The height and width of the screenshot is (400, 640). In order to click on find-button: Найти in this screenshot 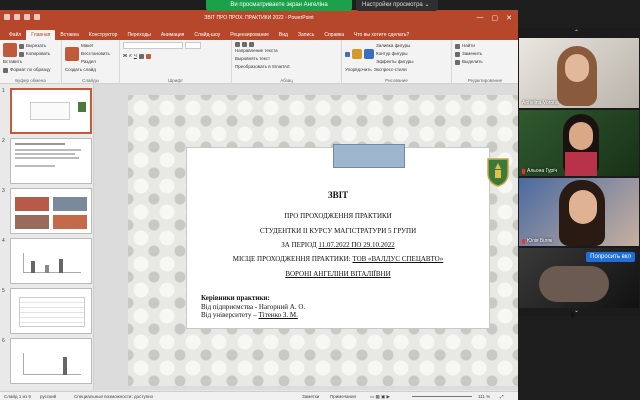, I will do `click(485, 46)`.